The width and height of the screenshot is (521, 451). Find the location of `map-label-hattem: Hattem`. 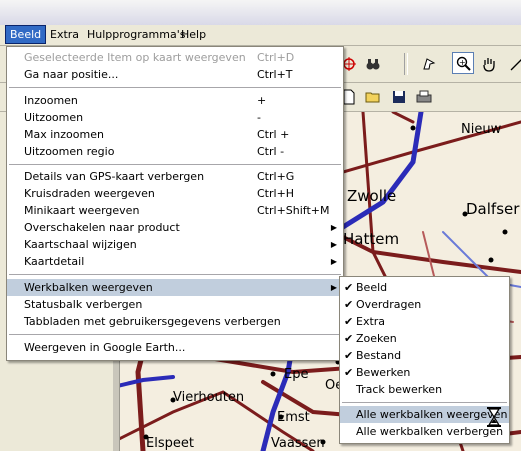

map-label-hattem: Hattem is located at coordinates (371, 239).